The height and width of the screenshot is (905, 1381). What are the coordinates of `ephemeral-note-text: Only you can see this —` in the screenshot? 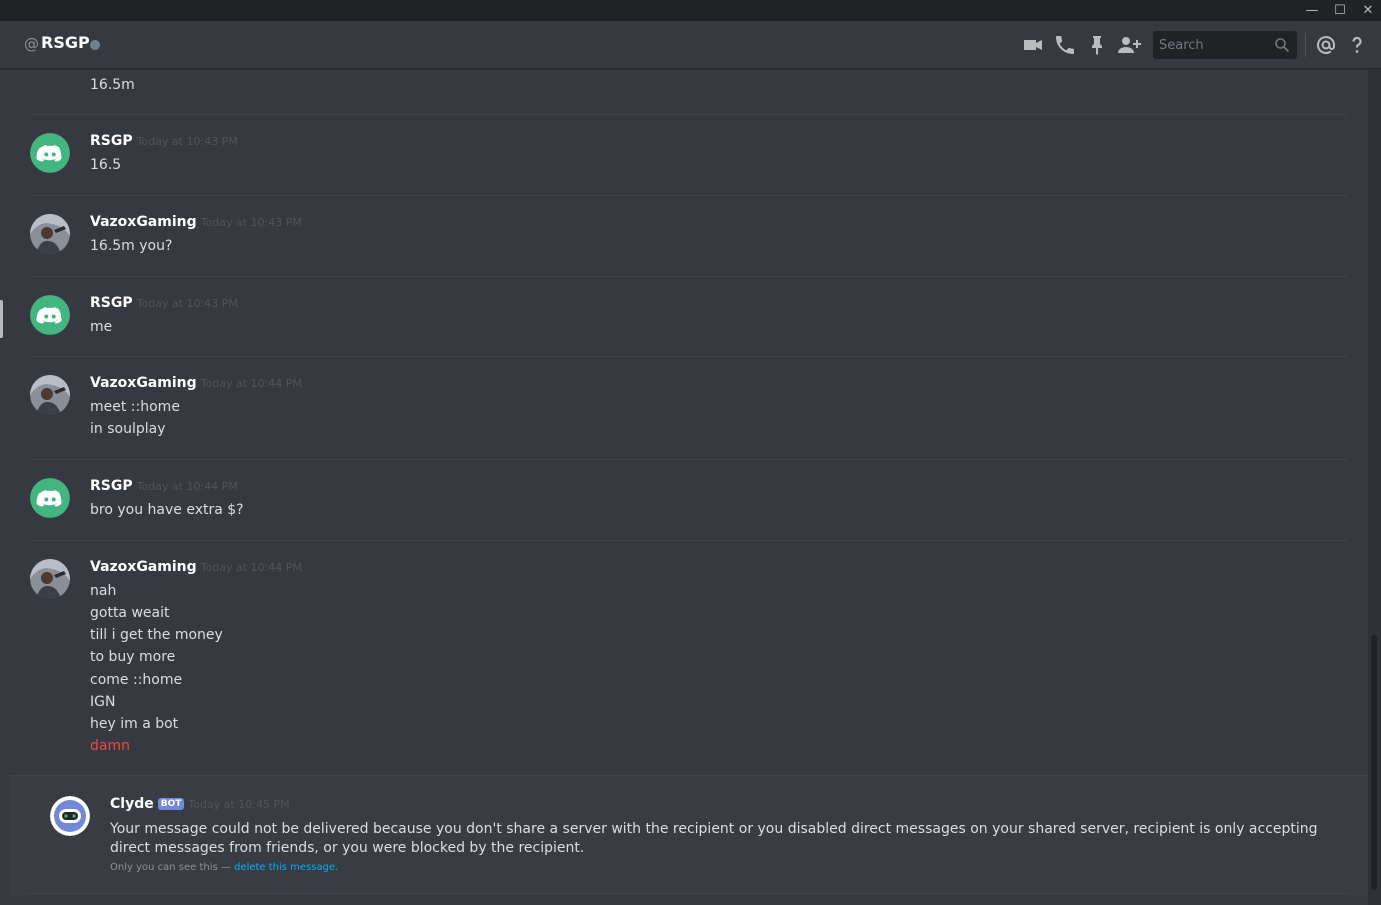 It's located at (172, 867).